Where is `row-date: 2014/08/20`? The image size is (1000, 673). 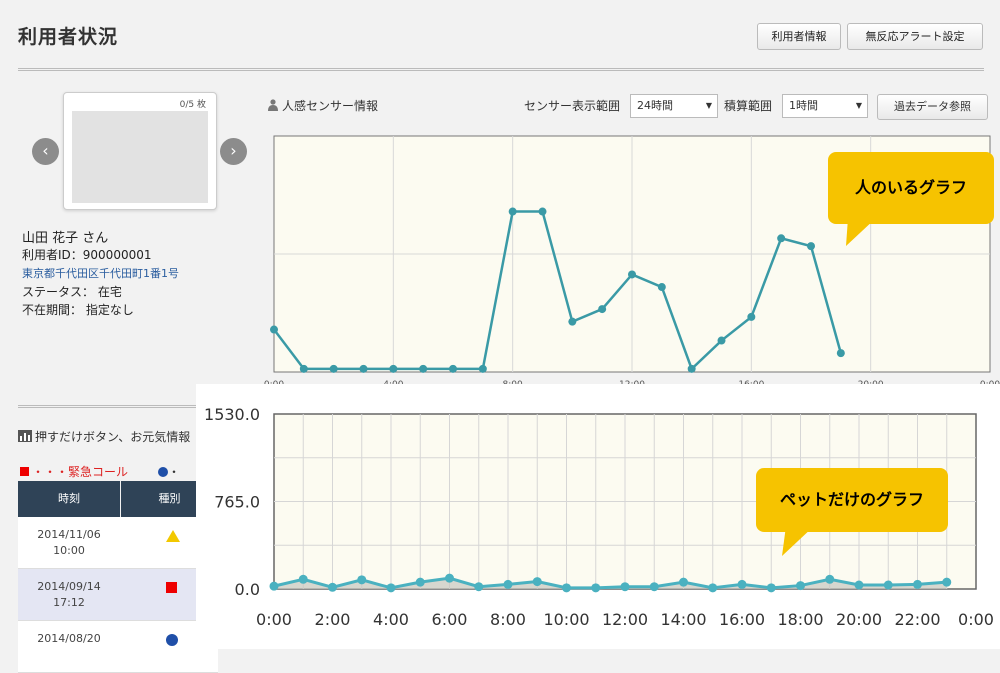 row-date: 2014/08/20 is located at coordinates (69, 638).